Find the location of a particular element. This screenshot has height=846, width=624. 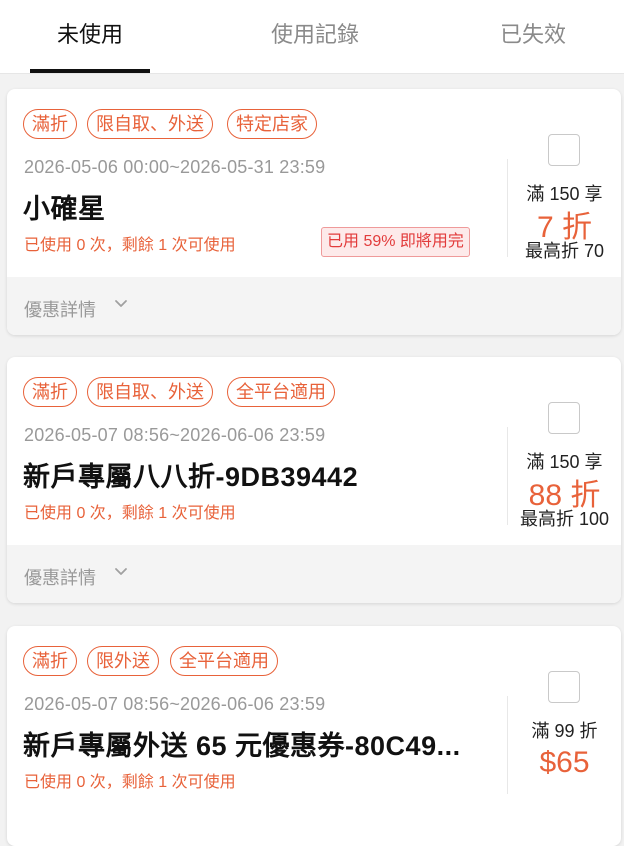

coupon-condition: 滿 99 折 is located at coordinates (564, 731).